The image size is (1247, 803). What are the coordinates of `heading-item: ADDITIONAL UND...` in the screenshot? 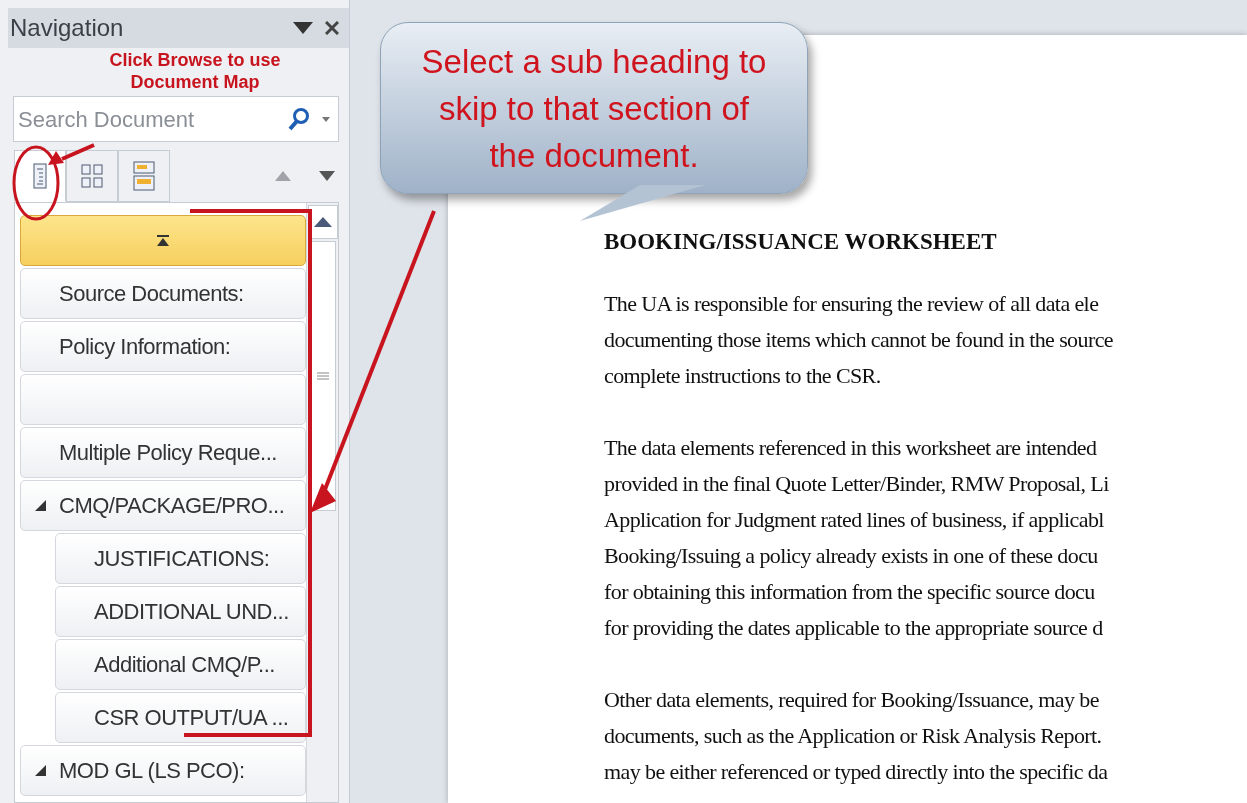 It's located at (180, 611).